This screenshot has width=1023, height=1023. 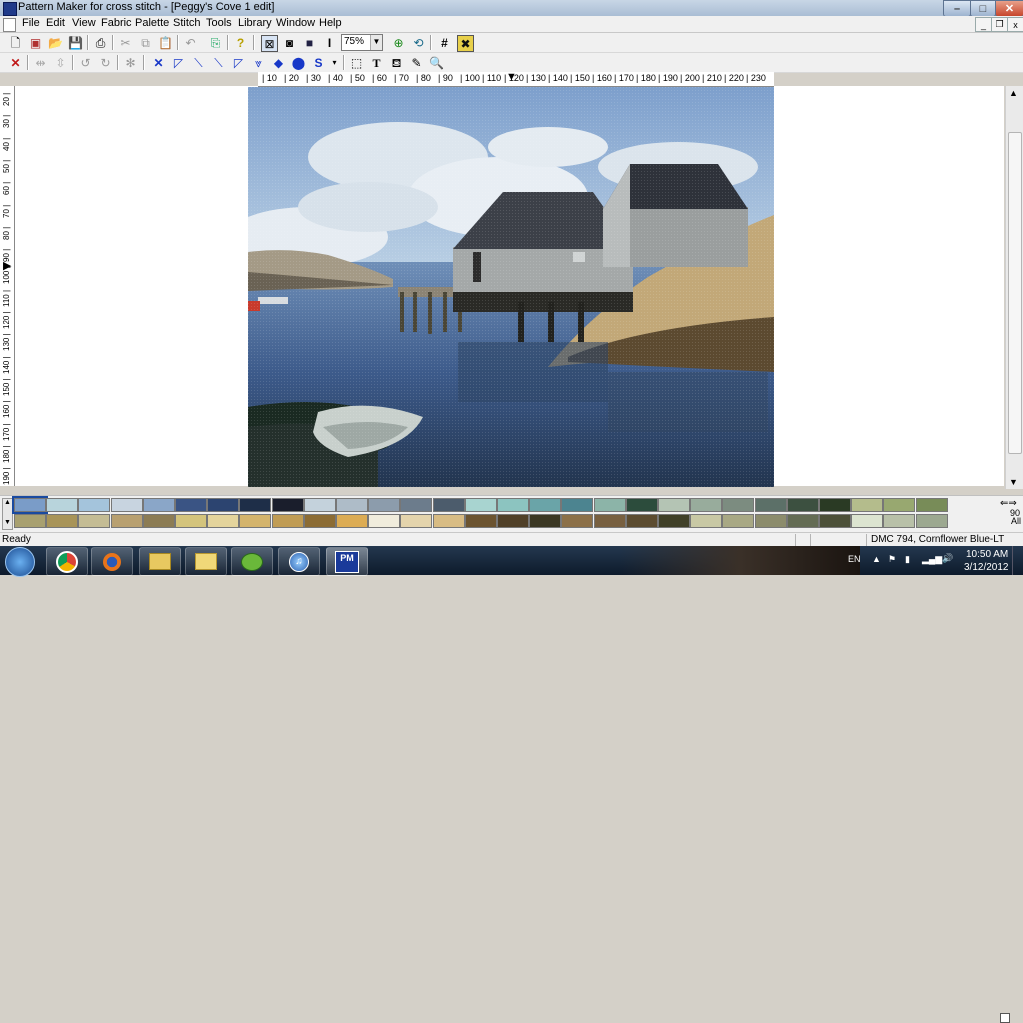 I want to click on new-icon: 🗋, so click(x=15, y=42).